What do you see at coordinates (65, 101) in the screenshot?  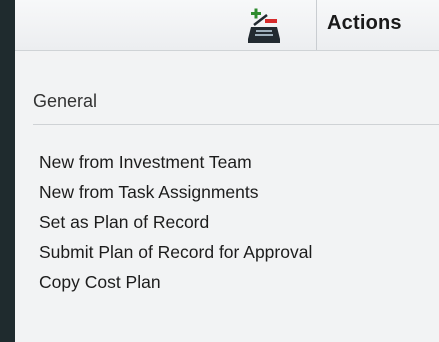 I see `section-title-general: General` at bounding box center [65, 101].